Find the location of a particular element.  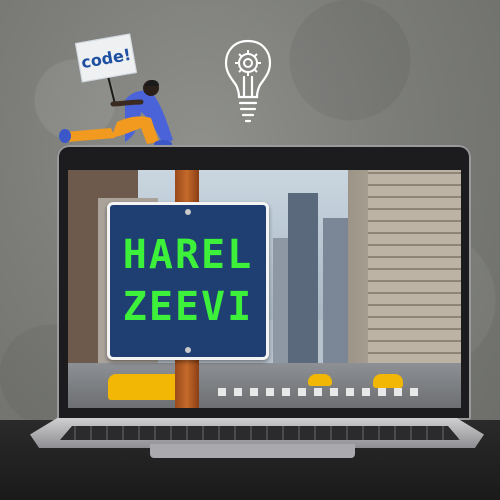

sign-line-2: ZEEVI is located at coordinates (188, 307).